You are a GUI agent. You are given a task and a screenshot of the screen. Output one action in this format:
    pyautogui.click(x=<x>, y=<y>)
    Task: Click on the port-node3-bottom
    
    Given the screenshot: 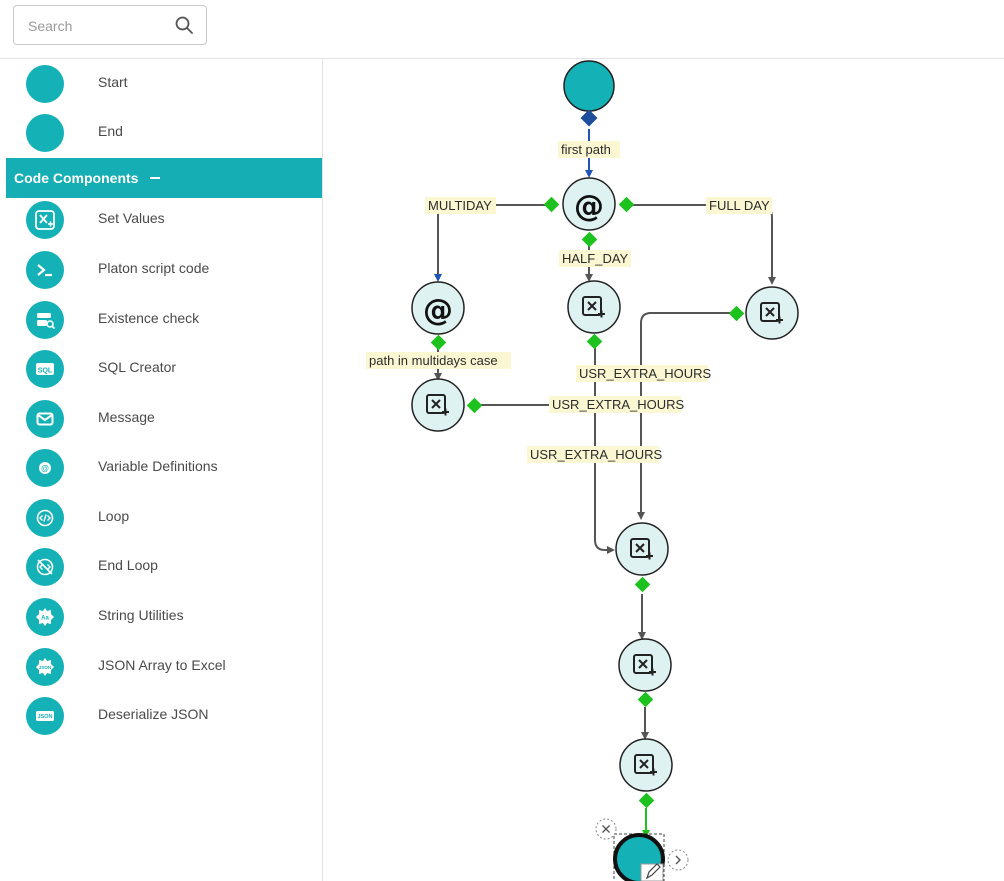 What is the action you would take?
    pyautogui.click(x=646, y=800)
    